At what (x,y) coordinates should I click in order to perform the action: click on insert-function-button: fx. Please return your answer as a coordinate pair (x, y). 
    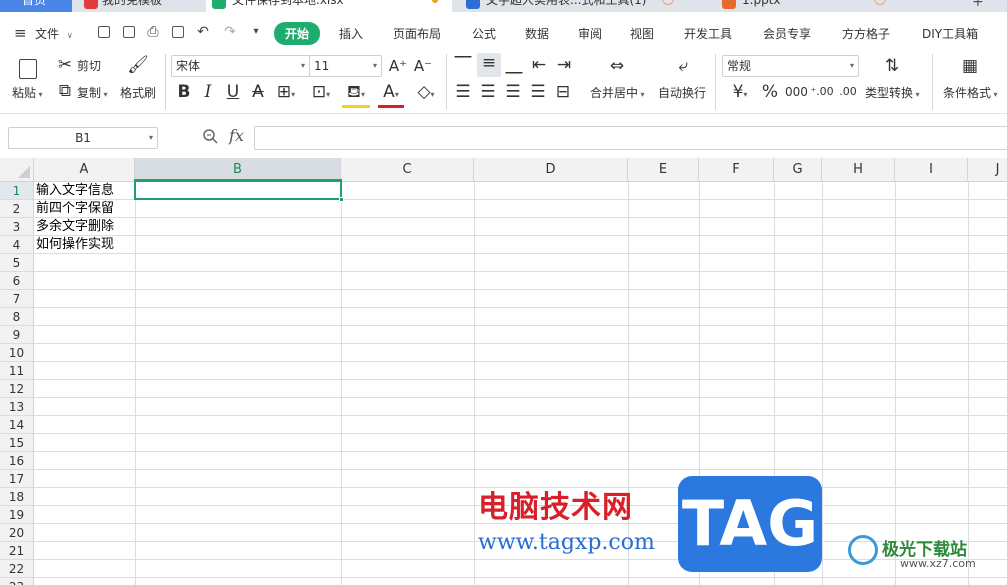
    Looking at the image, I should click on (236, 135).